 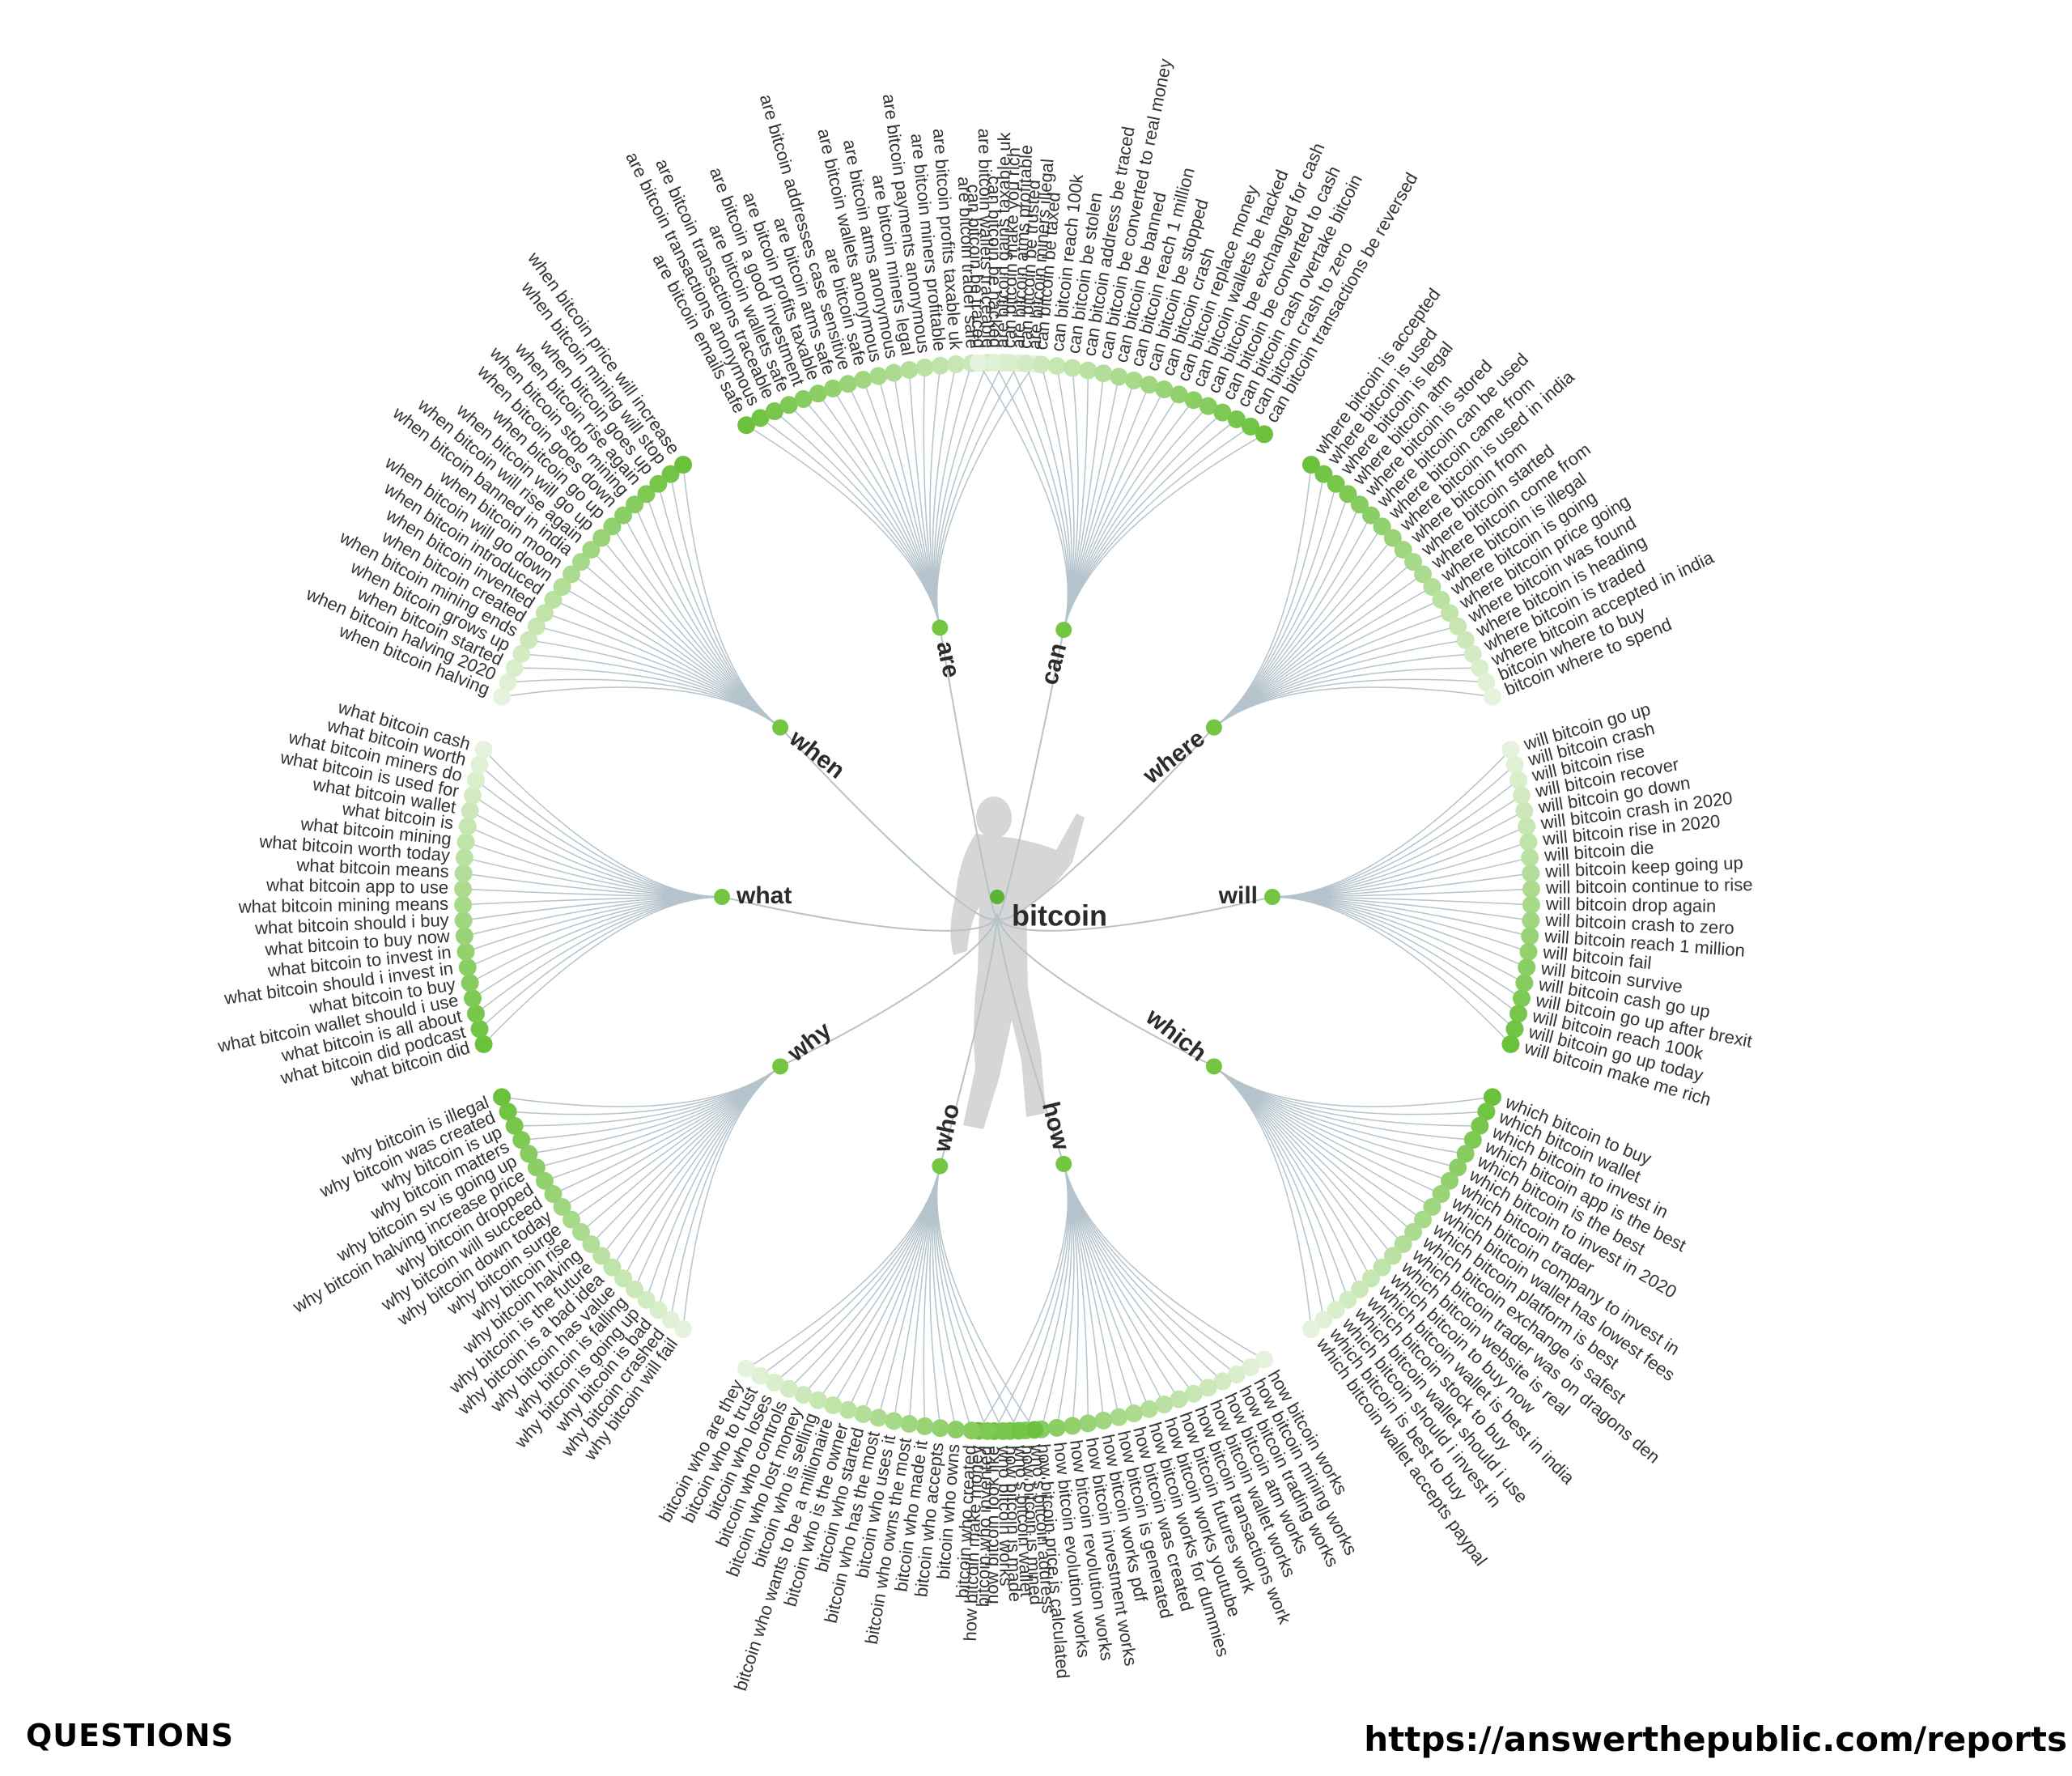 I want to click on branch-node-which, so click(x=1213, y=1066).